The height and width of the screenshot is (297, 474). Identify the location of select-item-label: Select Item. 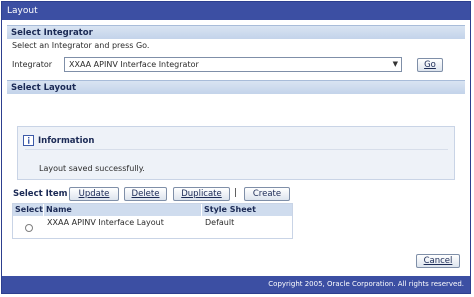
(40, 194).